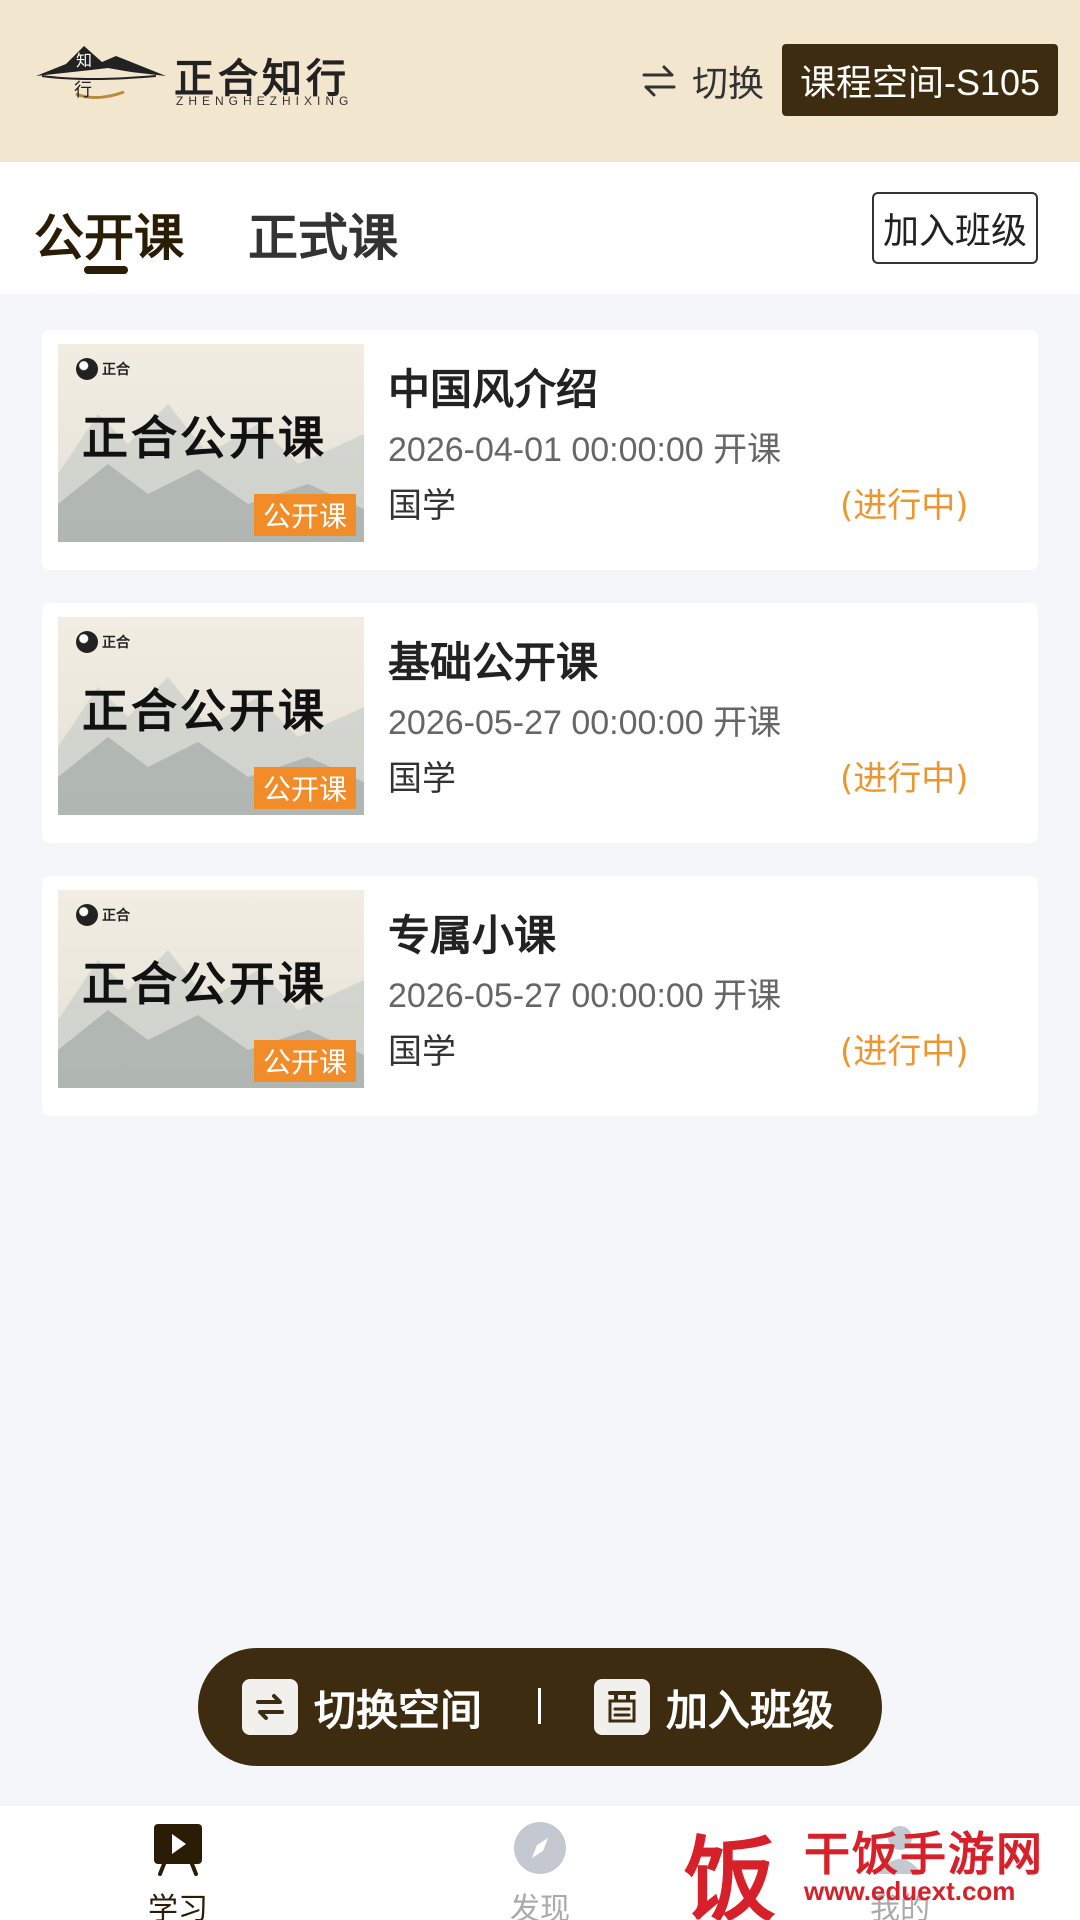 This screenshot has height=1920, width=1080. I want to click on float-bar-divider, so click(539, 1706).